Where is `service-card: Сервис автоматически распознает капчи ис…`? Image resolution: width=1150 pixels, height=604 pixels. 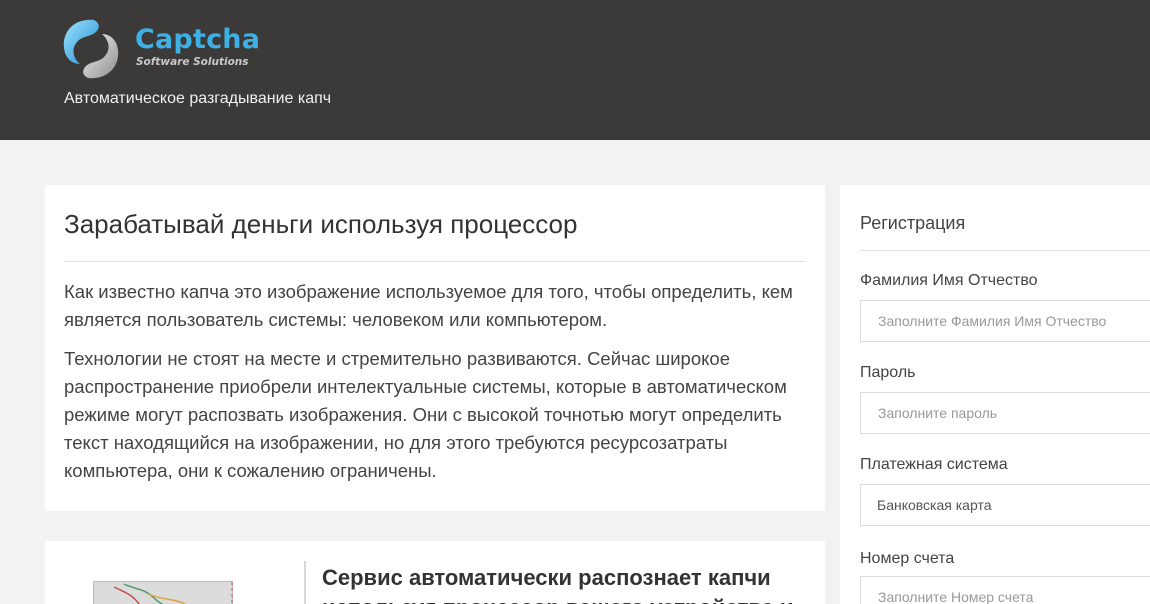 service-card: Сервис автоматически распознает капчи ис… is located at coordinates (435, 572).